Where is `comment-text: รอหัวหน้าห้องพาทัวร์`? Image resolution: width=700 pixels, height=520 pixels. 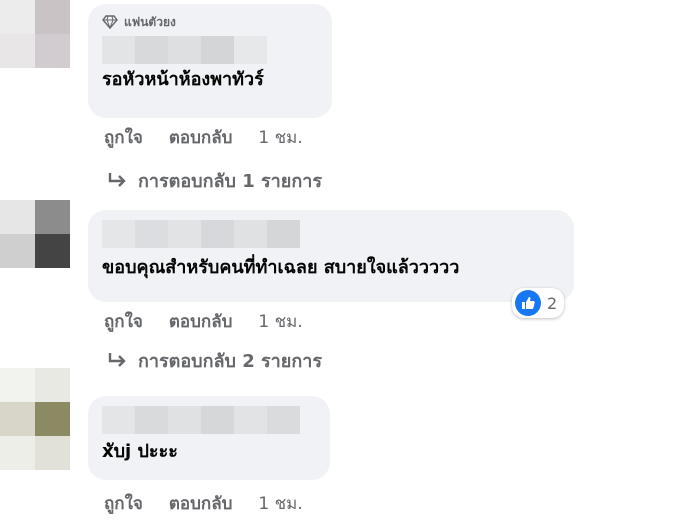 comment-text: รอหัวหน้าห้องพาทัวร์ is located at coordinates (183, 79).